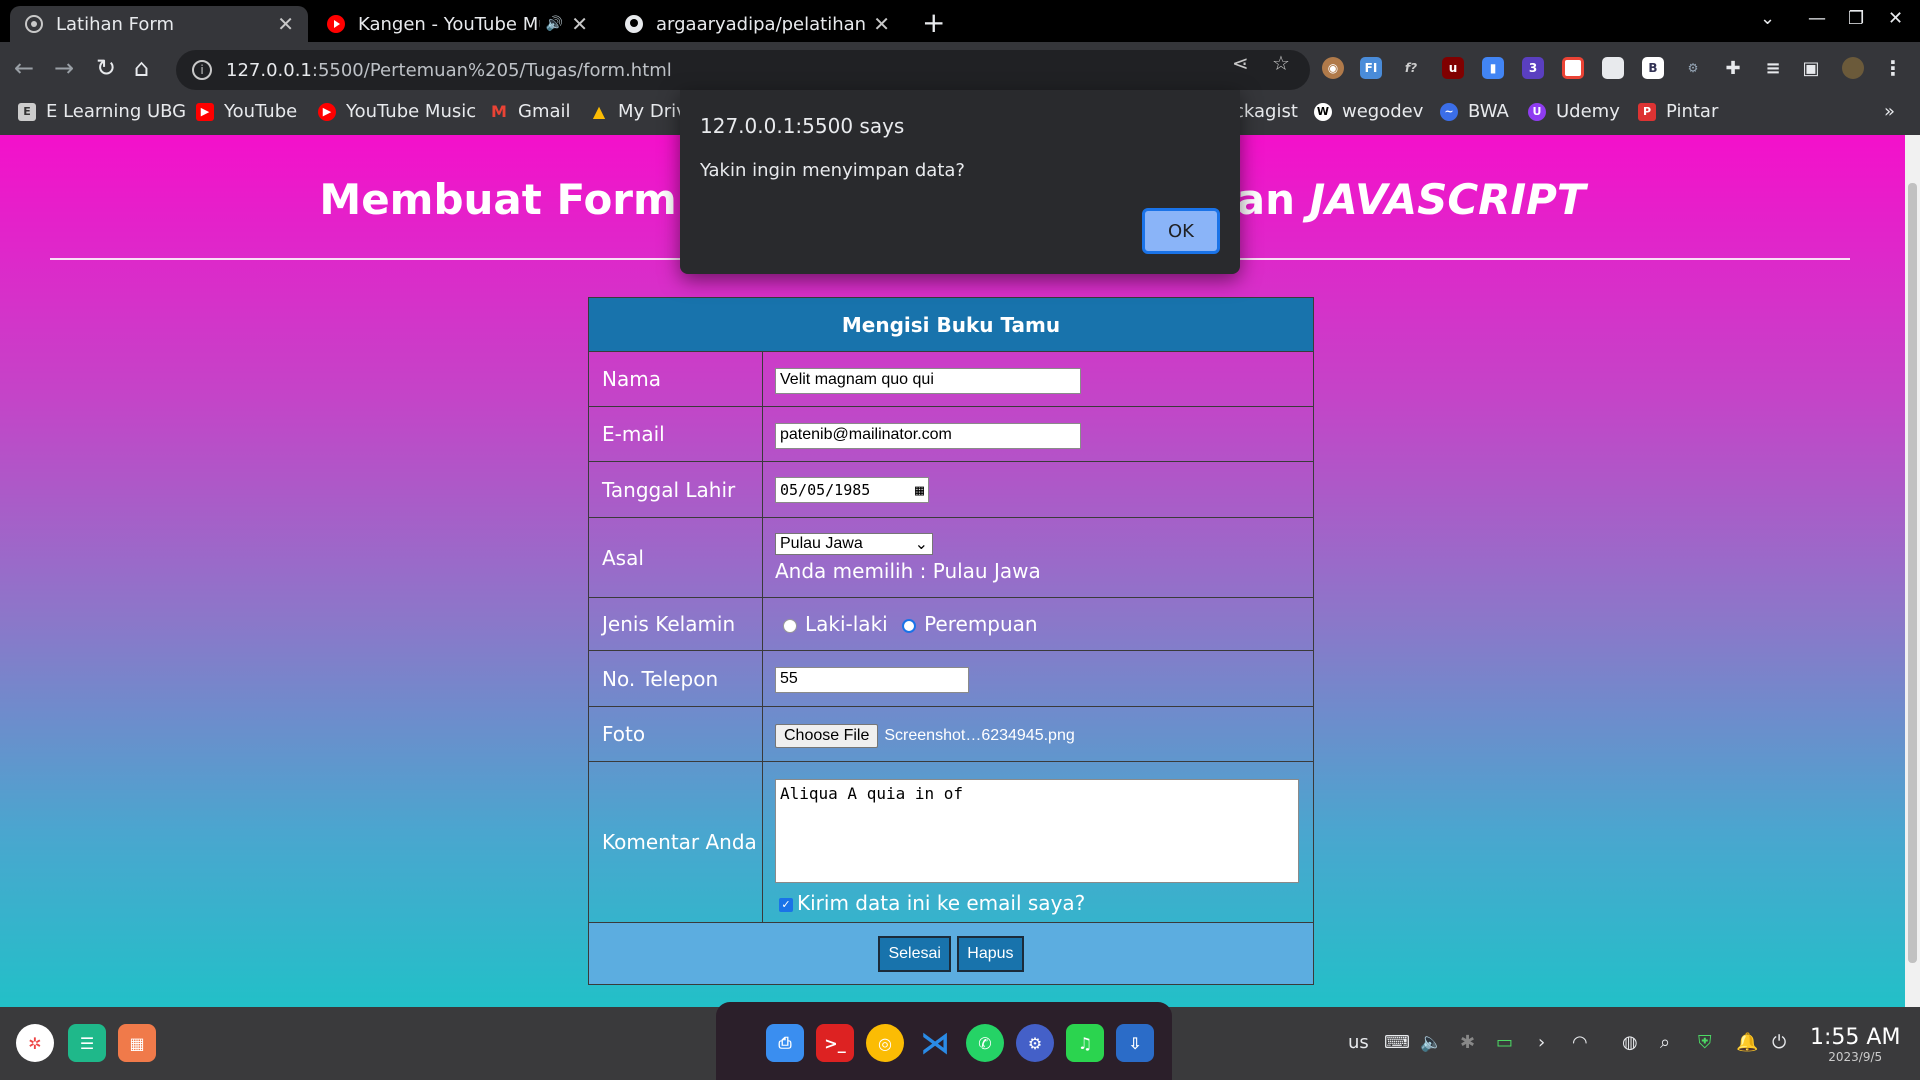 Image resolution: width=1920 pixels, height=1080 pixels. I want to click on volume-icon: 🔈, so click(1431, 1042).